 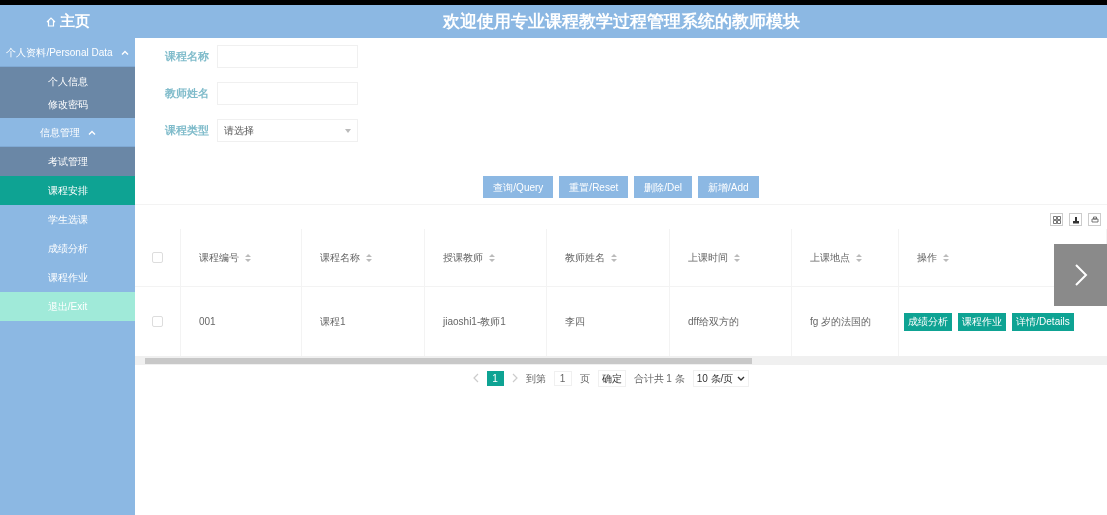 What do you see at coordinates (474, 322) in the screenshot?
I see `table-cell-text: jiaoshi1-教师1` at bounding box center [474, 322].